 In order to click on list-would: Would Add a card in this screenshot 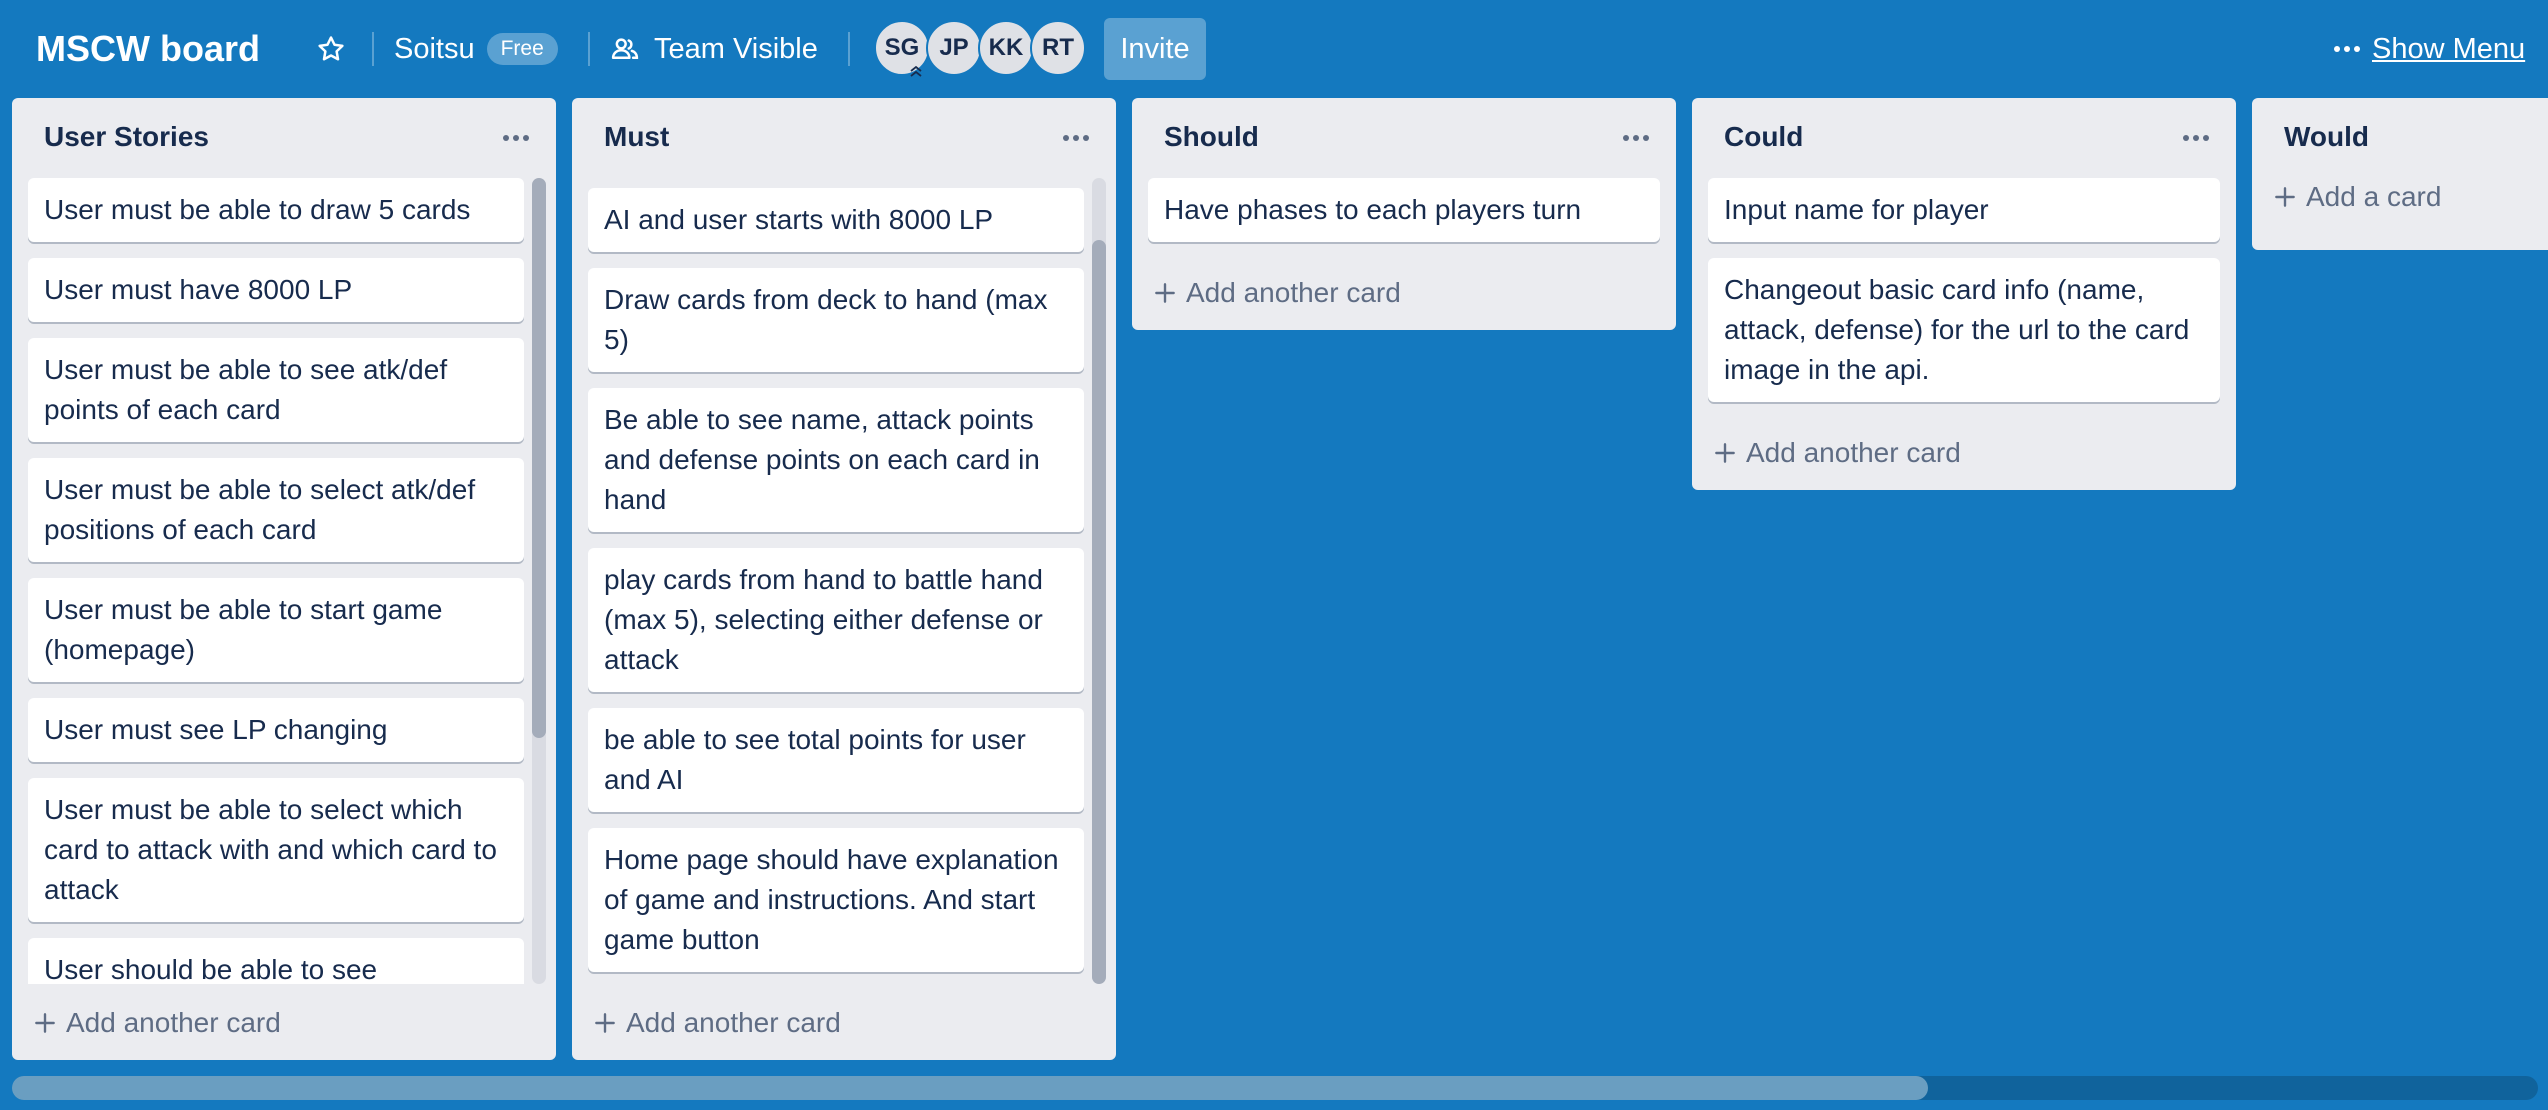, I will do `click(2400, 174)`.